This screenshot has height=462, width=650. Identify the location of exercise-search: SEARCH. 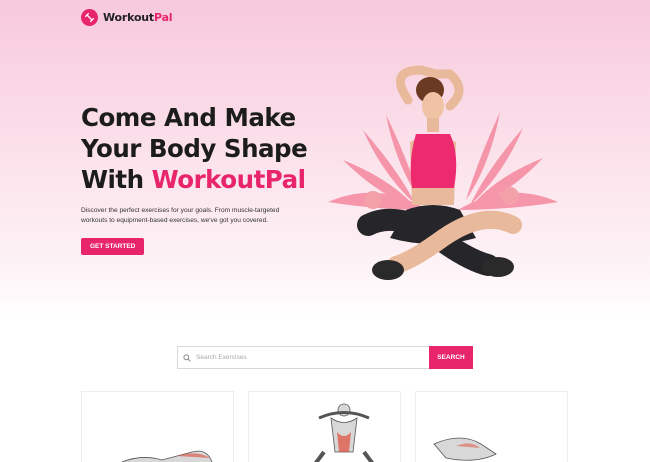
(325, 357).